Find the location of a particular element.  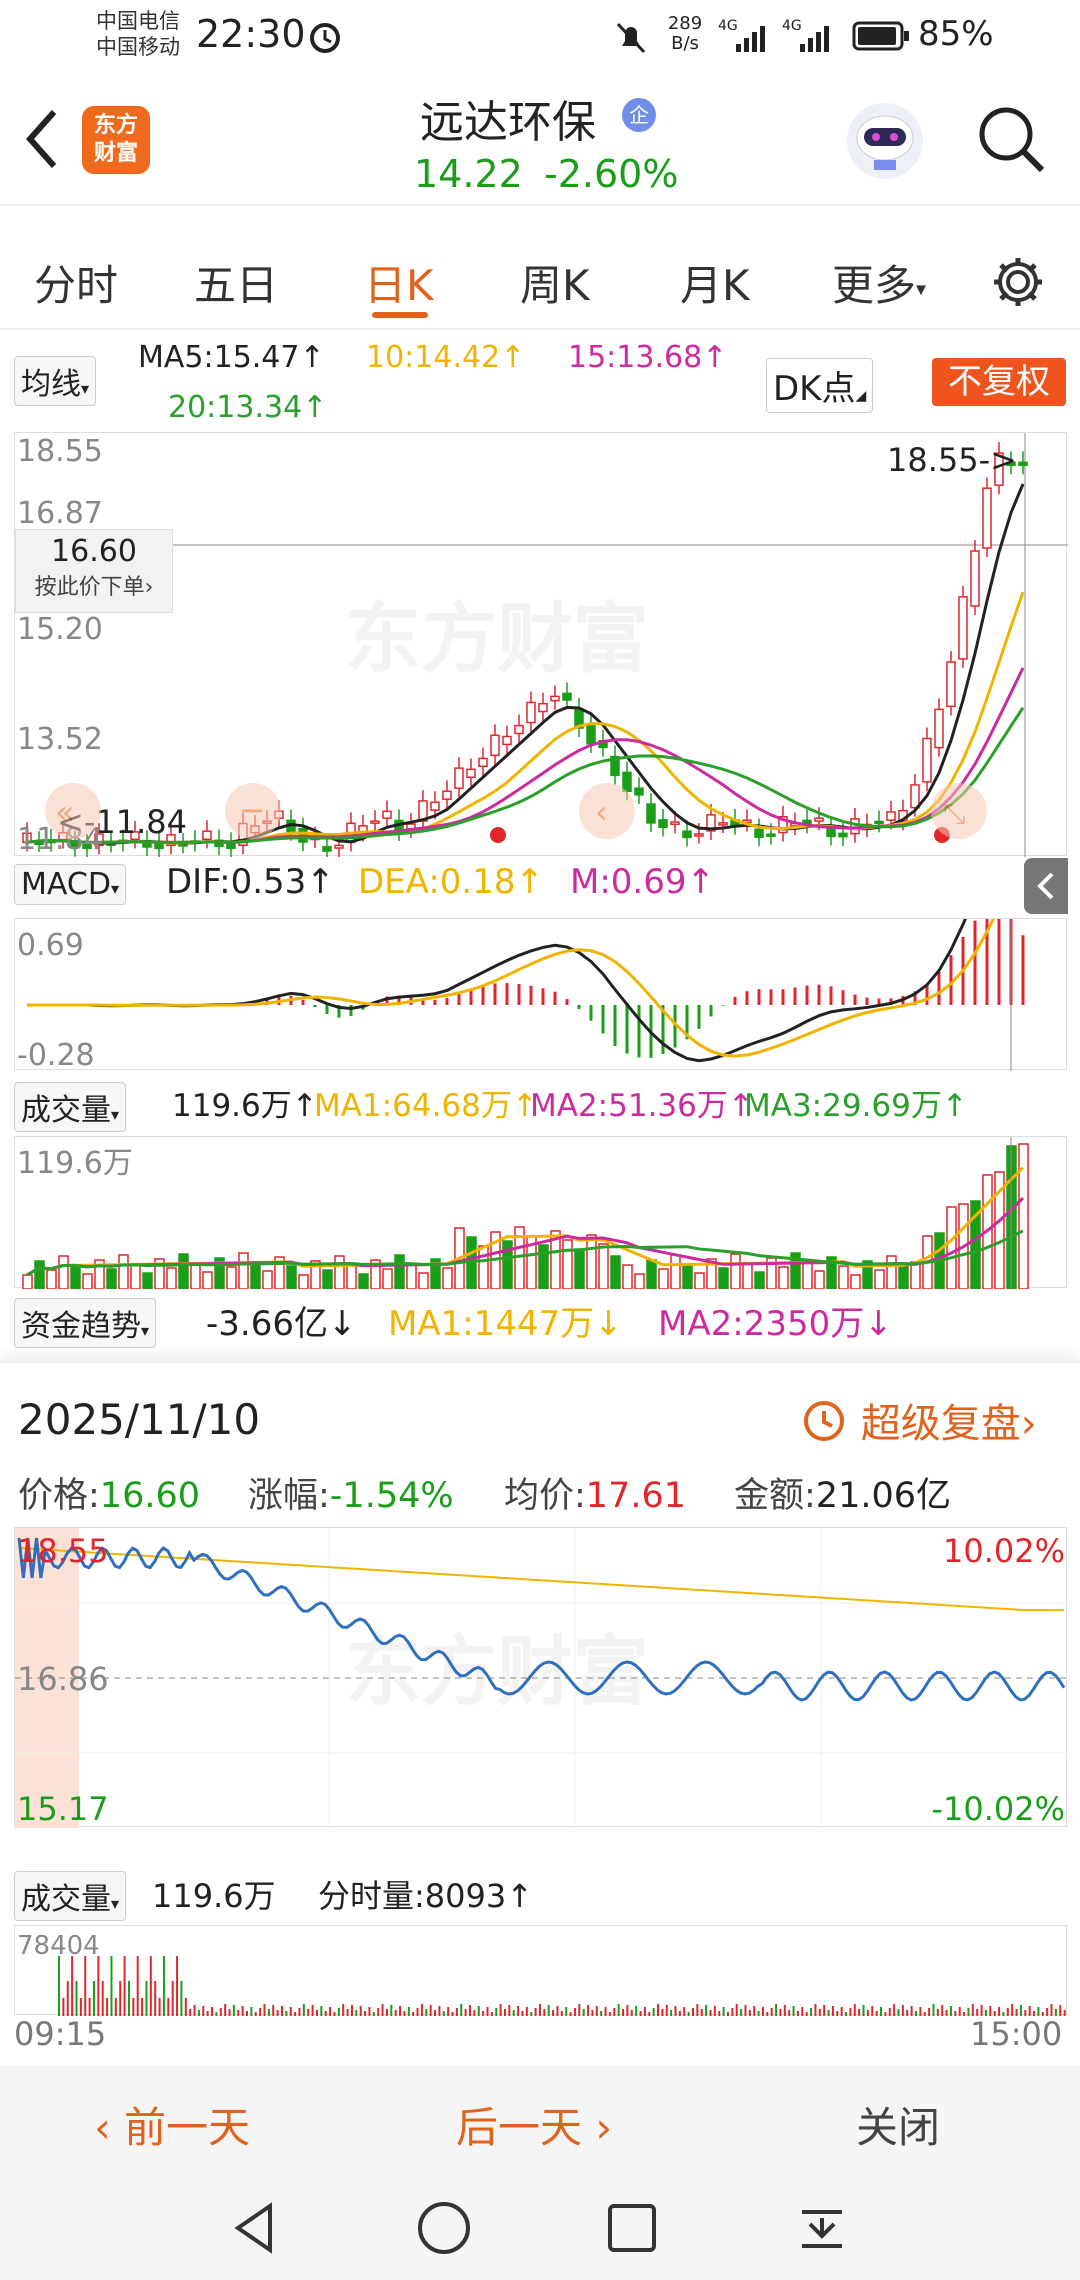

stock-header: 东方 财富 远达环保 企 14.22 -2.60% is located at coordinates (540, 139).